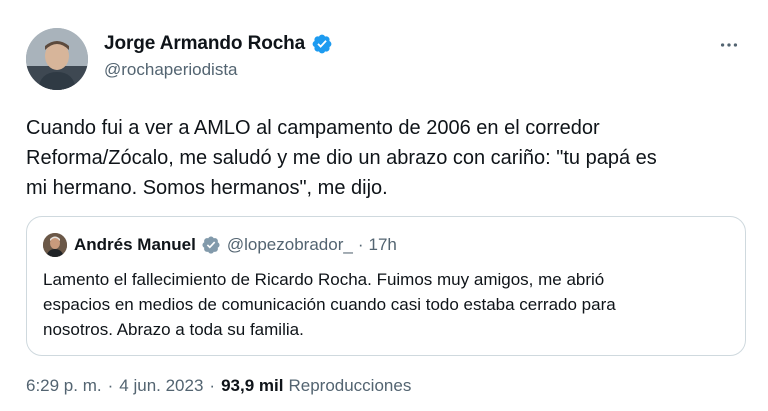 The width and height of the screenshot is (768, 411). Describe the element at coordinates (252, 386) in the screenshot. I see `views-count: 93,9 mil` at that location.